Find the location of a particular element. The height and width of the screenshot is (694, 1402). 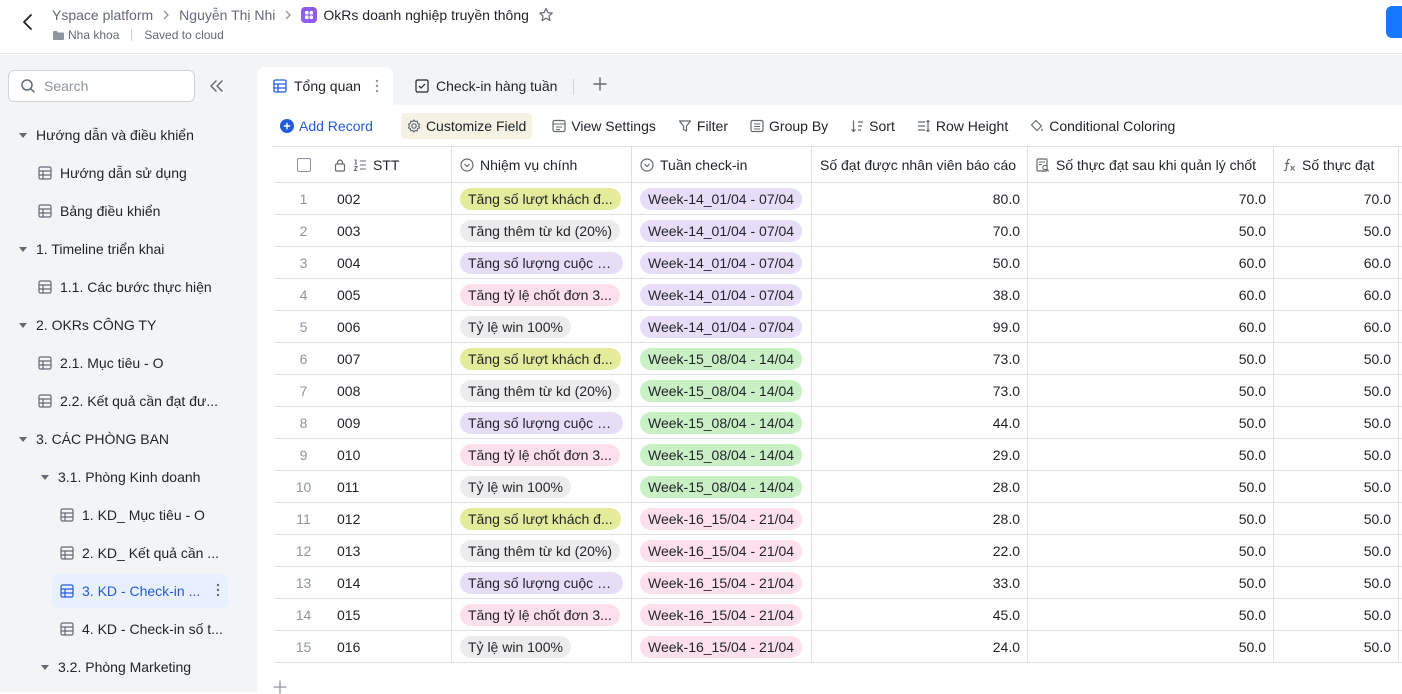

cell-stt: 006 is located at coordinates (392, 327).